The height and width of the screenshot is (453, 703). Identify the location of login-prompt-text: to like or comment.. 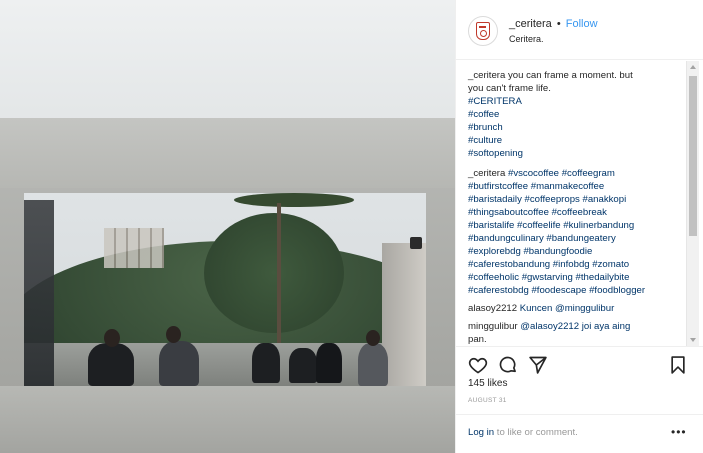
(536, 432).